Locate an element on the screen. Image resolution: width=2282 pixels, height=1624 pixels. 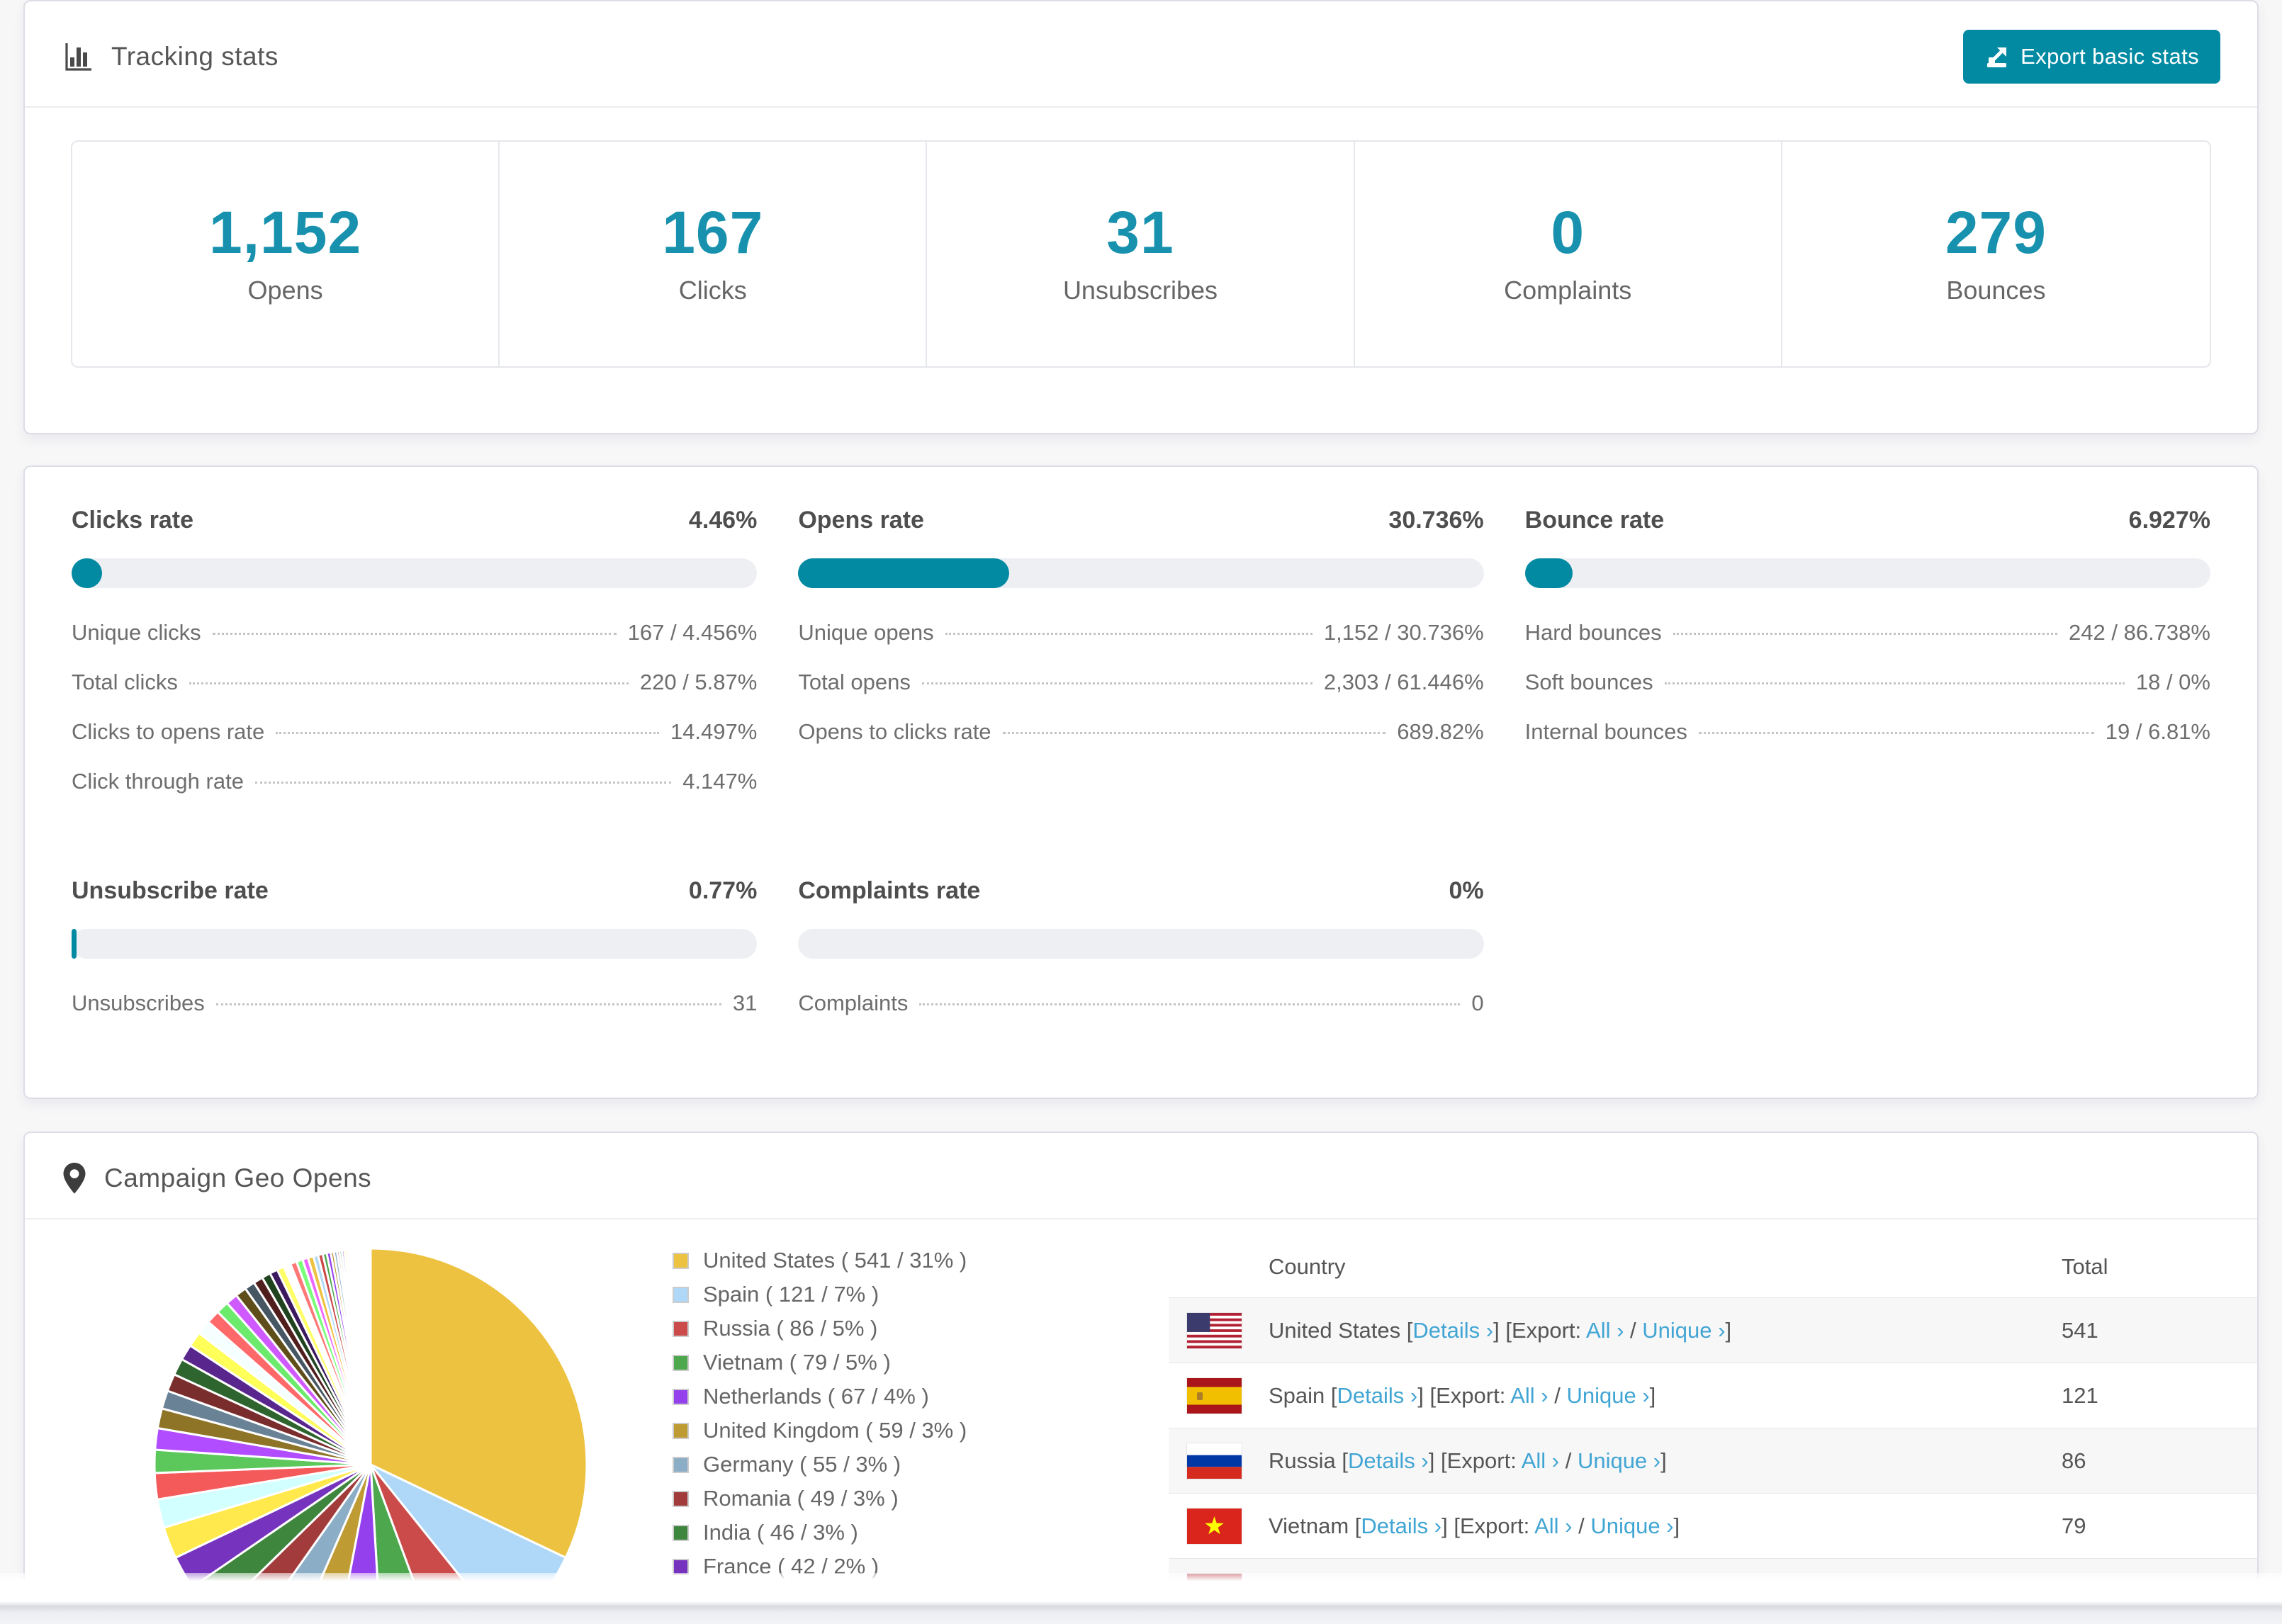
rate-row-value: 0 is located at coordinates (1478, 1003).